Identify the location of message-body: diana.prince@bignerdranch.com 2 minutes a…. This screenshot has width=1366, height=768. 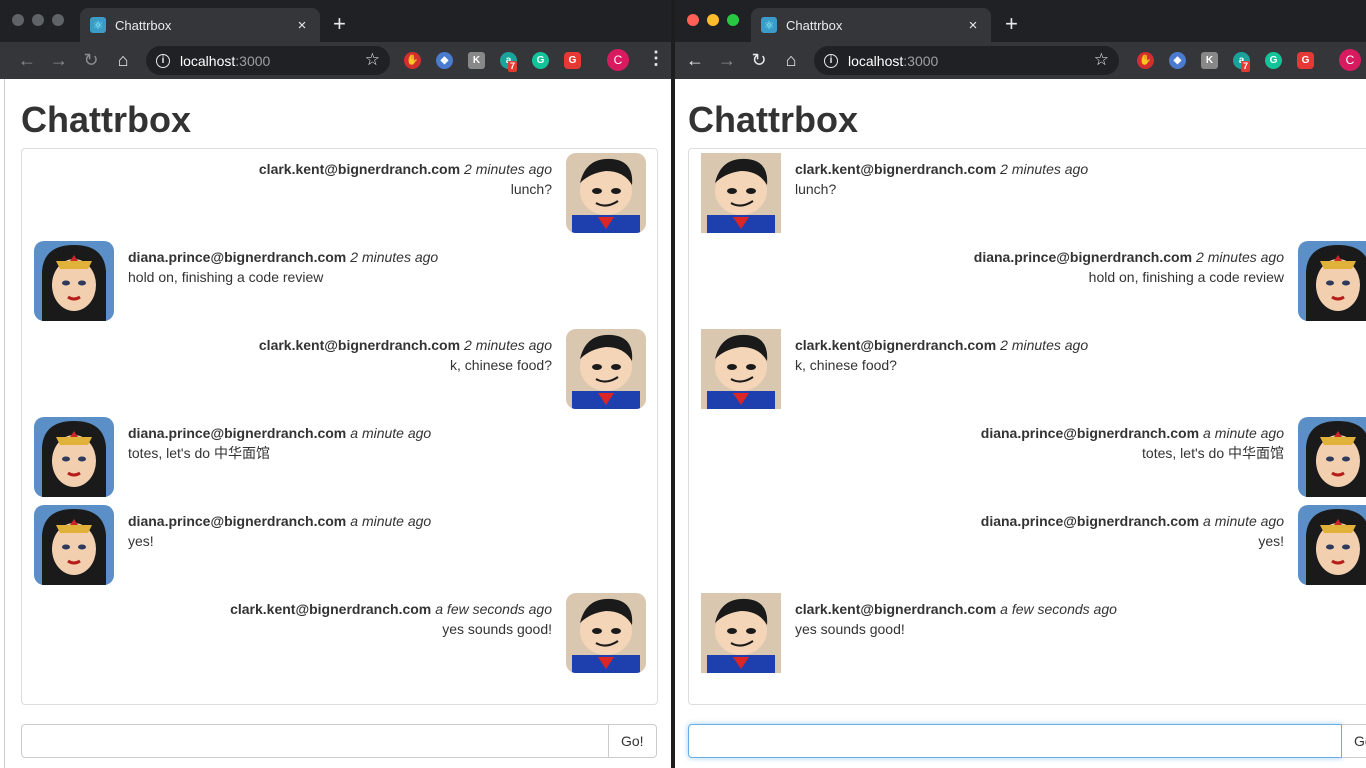
(283, 267).